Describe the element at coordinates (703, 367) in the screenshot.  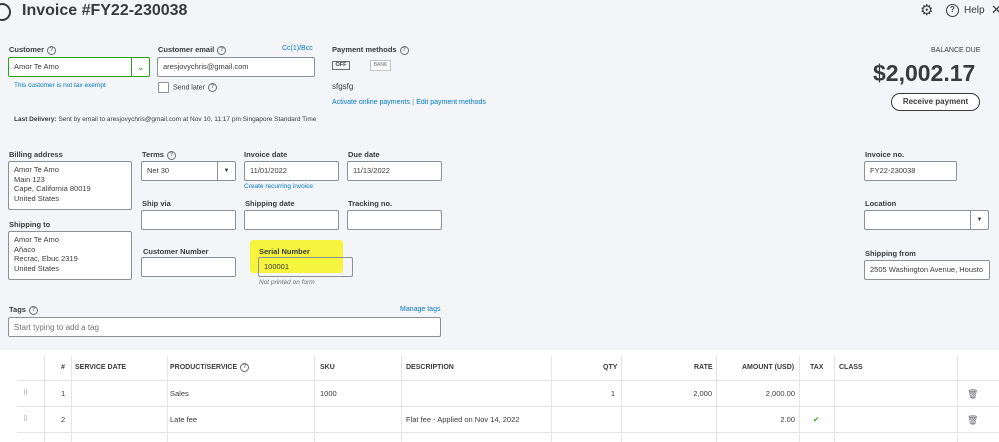
I see `col-header-rate: RATE` at that location.